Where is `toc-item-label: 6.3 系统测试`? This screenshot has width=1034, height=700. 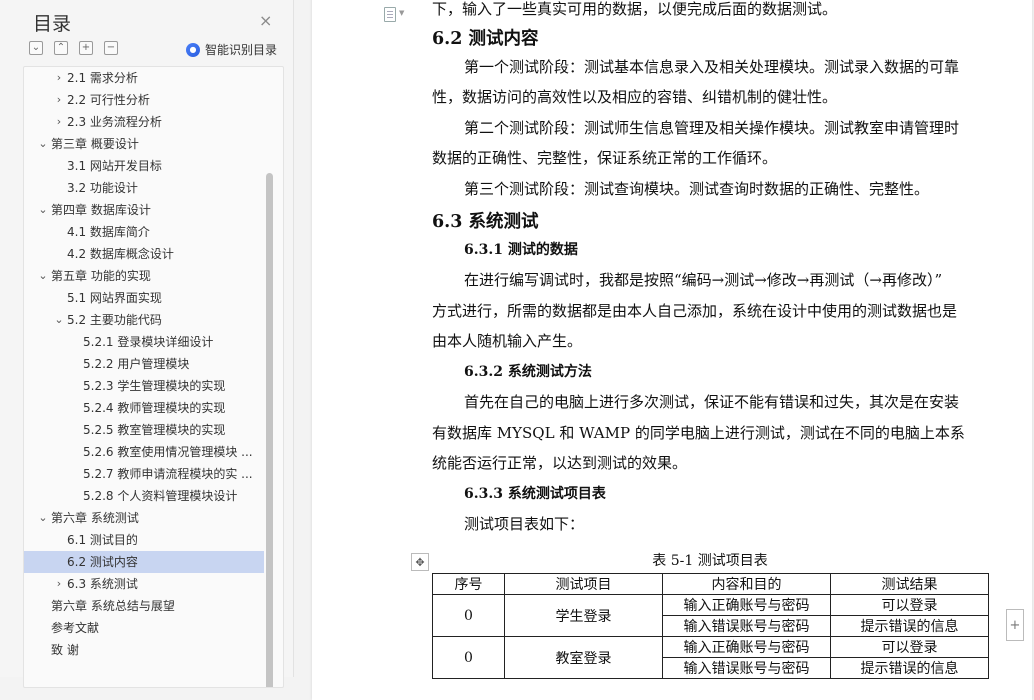
toc-item-label: 6.3 系统测试 is located at coordinates (102, 584).